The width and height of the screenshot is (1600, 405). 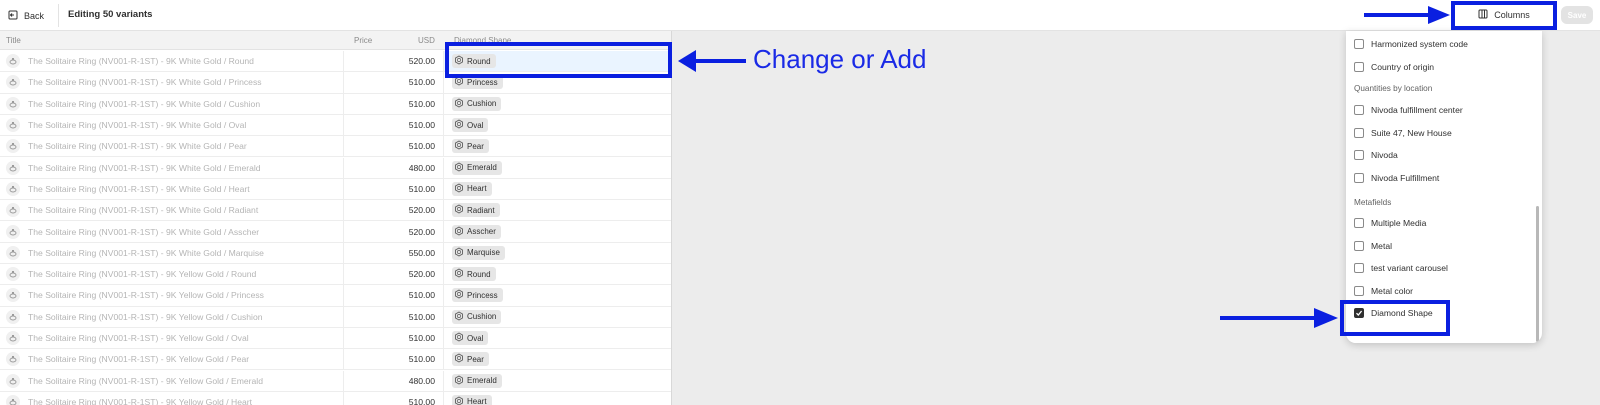 I want to click on diamond-shape-chip: Radiant, so click(x=476, y=210).